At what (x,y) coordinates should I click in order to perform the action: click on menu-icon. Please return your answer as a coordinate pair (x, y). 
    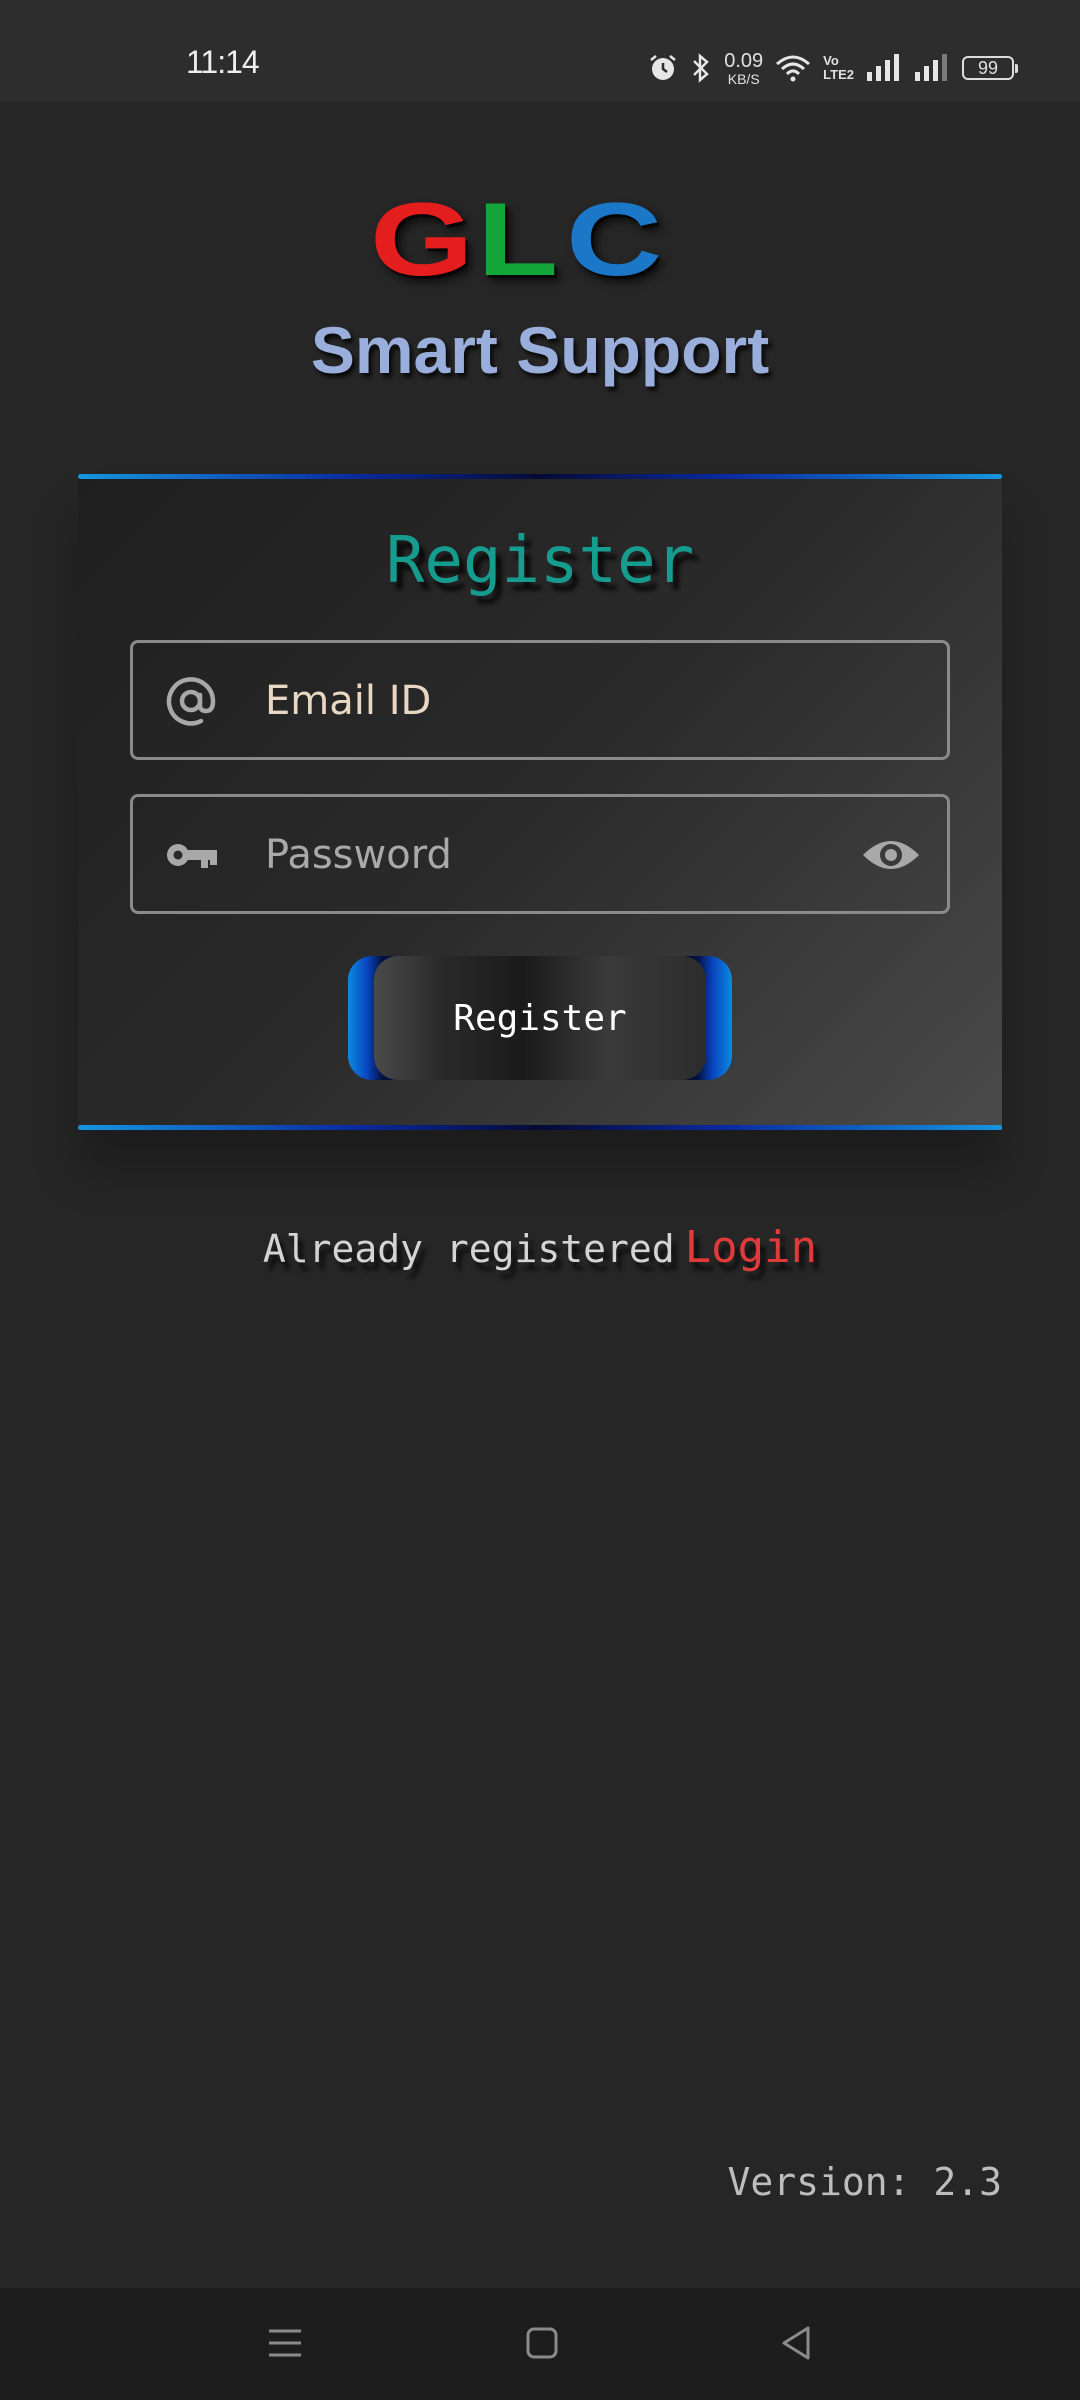
    Looking at the image, I should click on (285, 2343).